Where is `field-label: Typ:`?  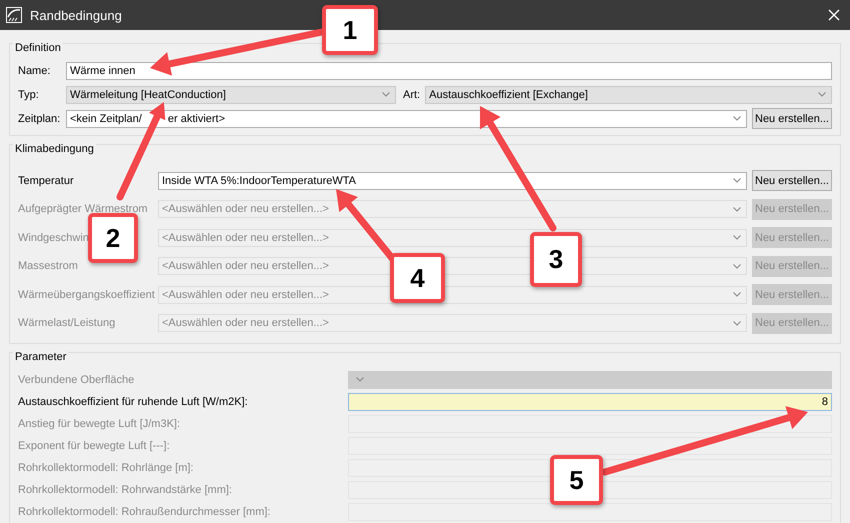 field-label: Typ: is located at coordinates (29, 94).